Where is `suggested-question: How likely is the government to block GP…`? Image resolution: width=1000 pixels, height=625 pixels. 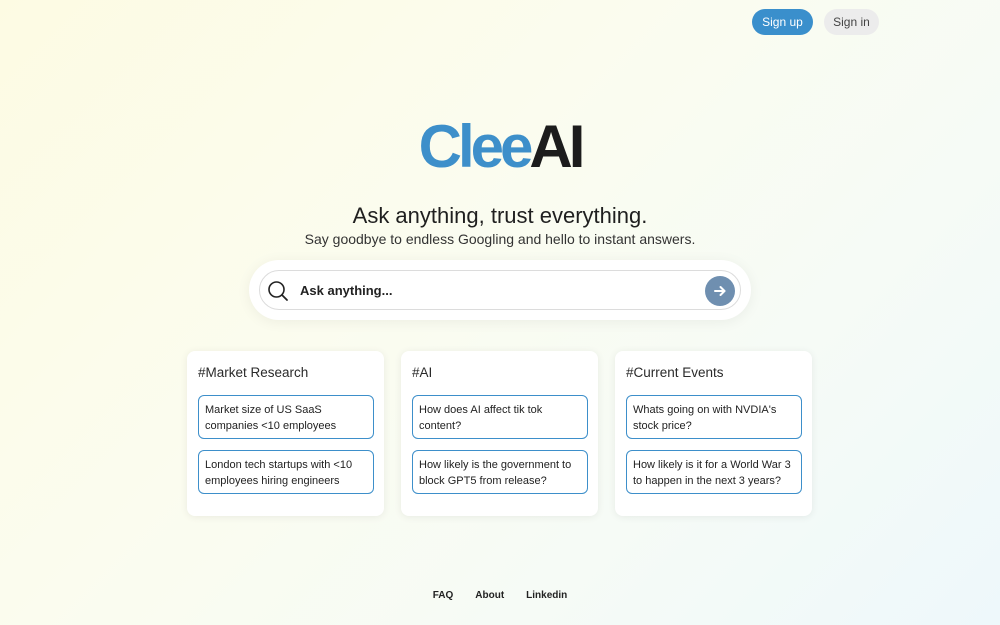
suggested-question: How likely is the government to block GP… is located at coordinates (500, 472).